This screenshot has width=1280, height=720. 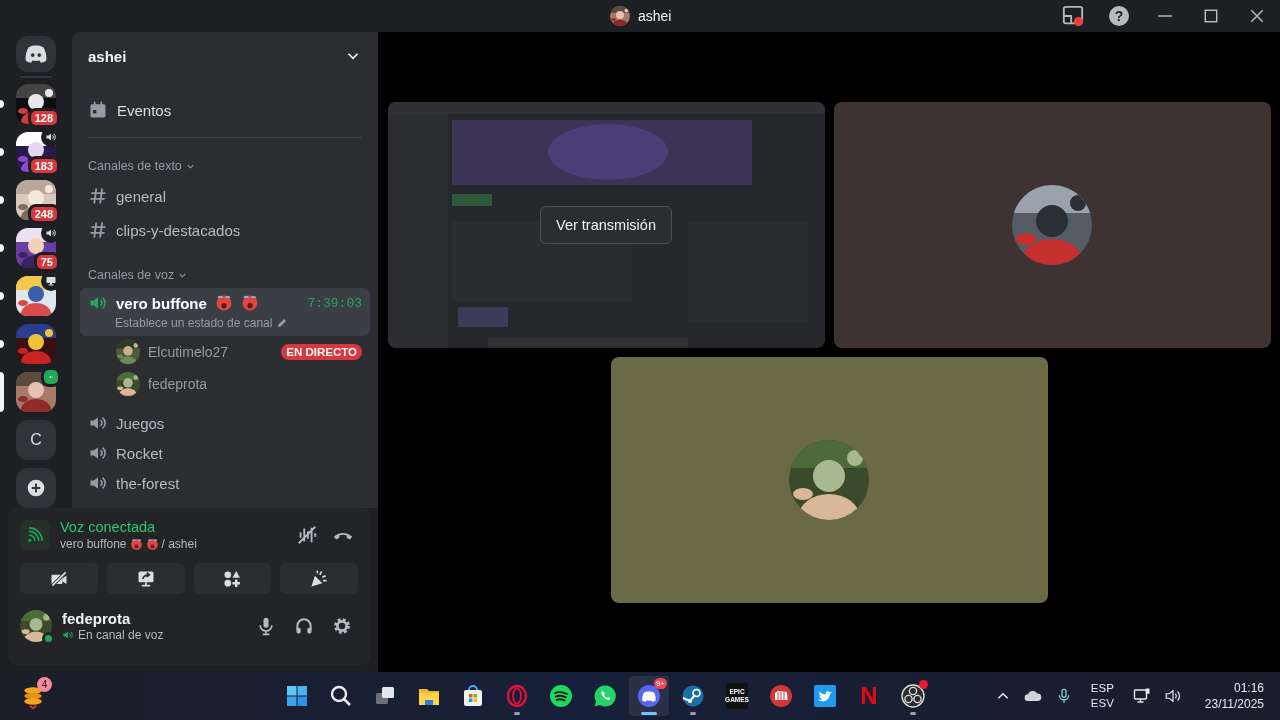 I want to click on voice-channel: vero buffone 7:39:03 Establece un estado de canal, so click(x=225, y=312).